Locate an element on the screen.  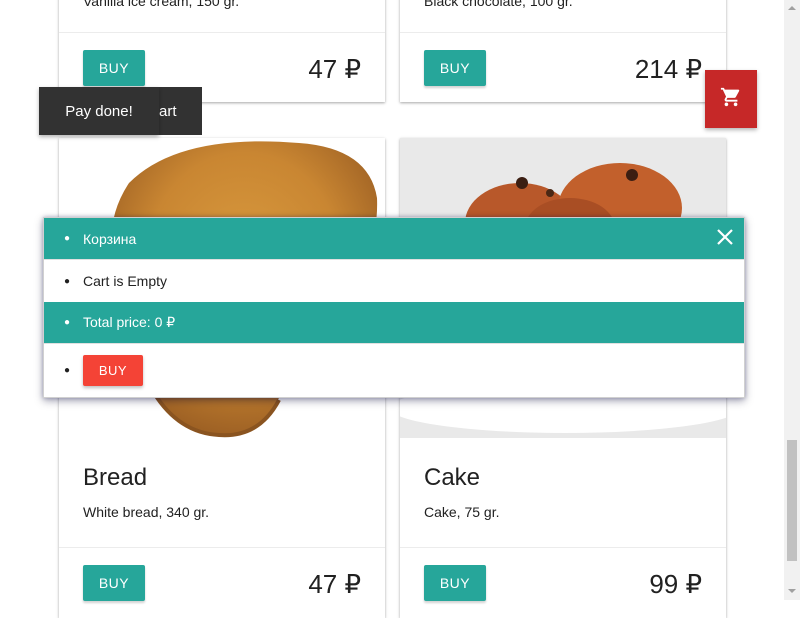
cart-empty-text: Cart is Empty is located at coordinates (125, 281).